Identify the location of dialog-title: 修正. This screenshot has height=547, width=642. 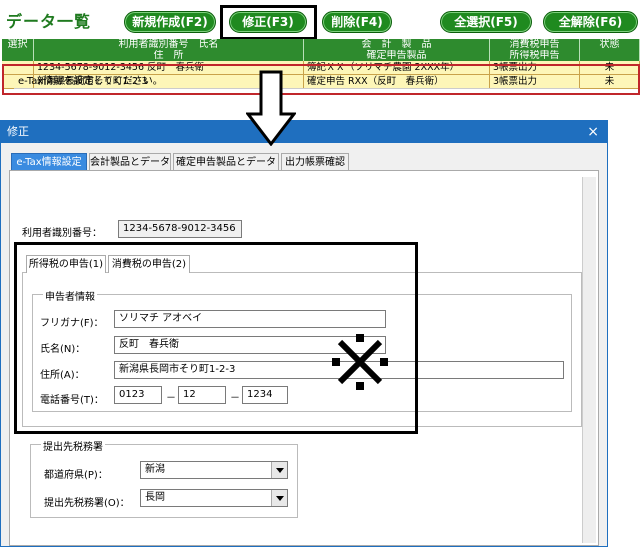
(18, 131).